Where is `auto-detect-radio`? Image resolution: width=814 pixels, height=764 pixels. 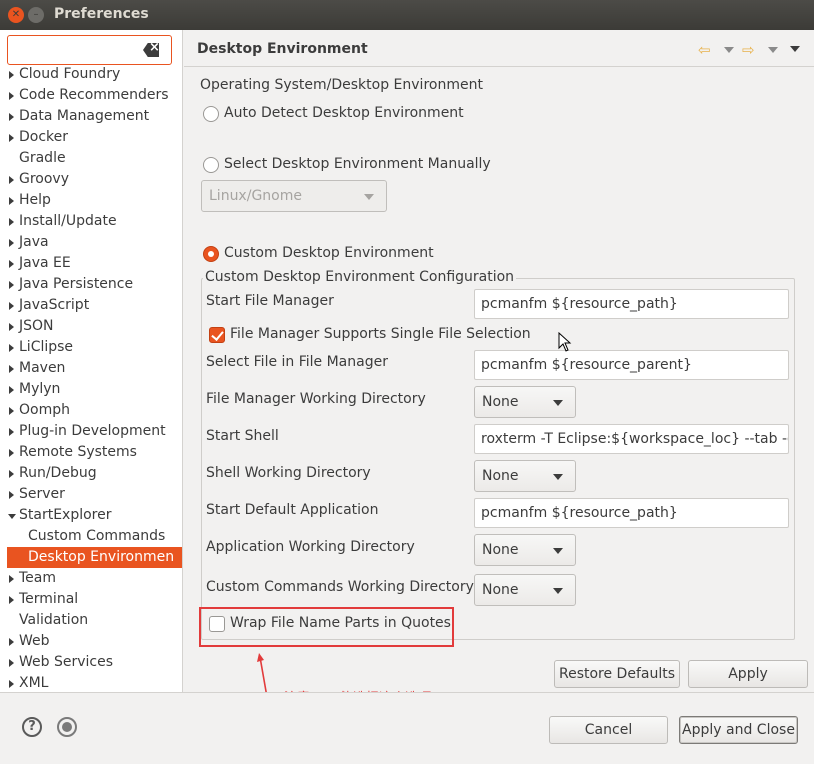
auto-detect-radio is located at coordinates (211, 114).